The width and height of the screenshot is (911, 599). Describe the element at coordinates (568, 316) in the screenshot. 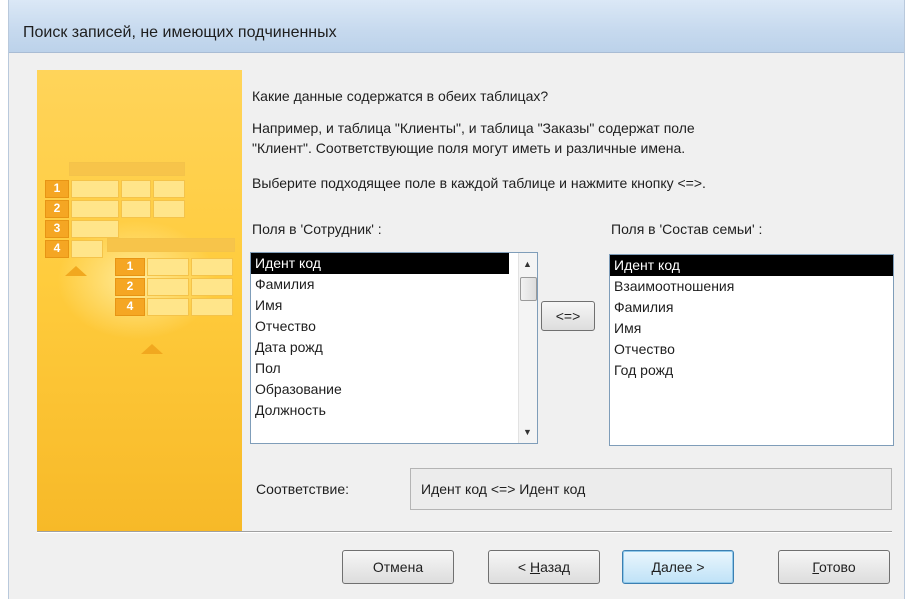

I see `match-fields-button: <=>` at that location.